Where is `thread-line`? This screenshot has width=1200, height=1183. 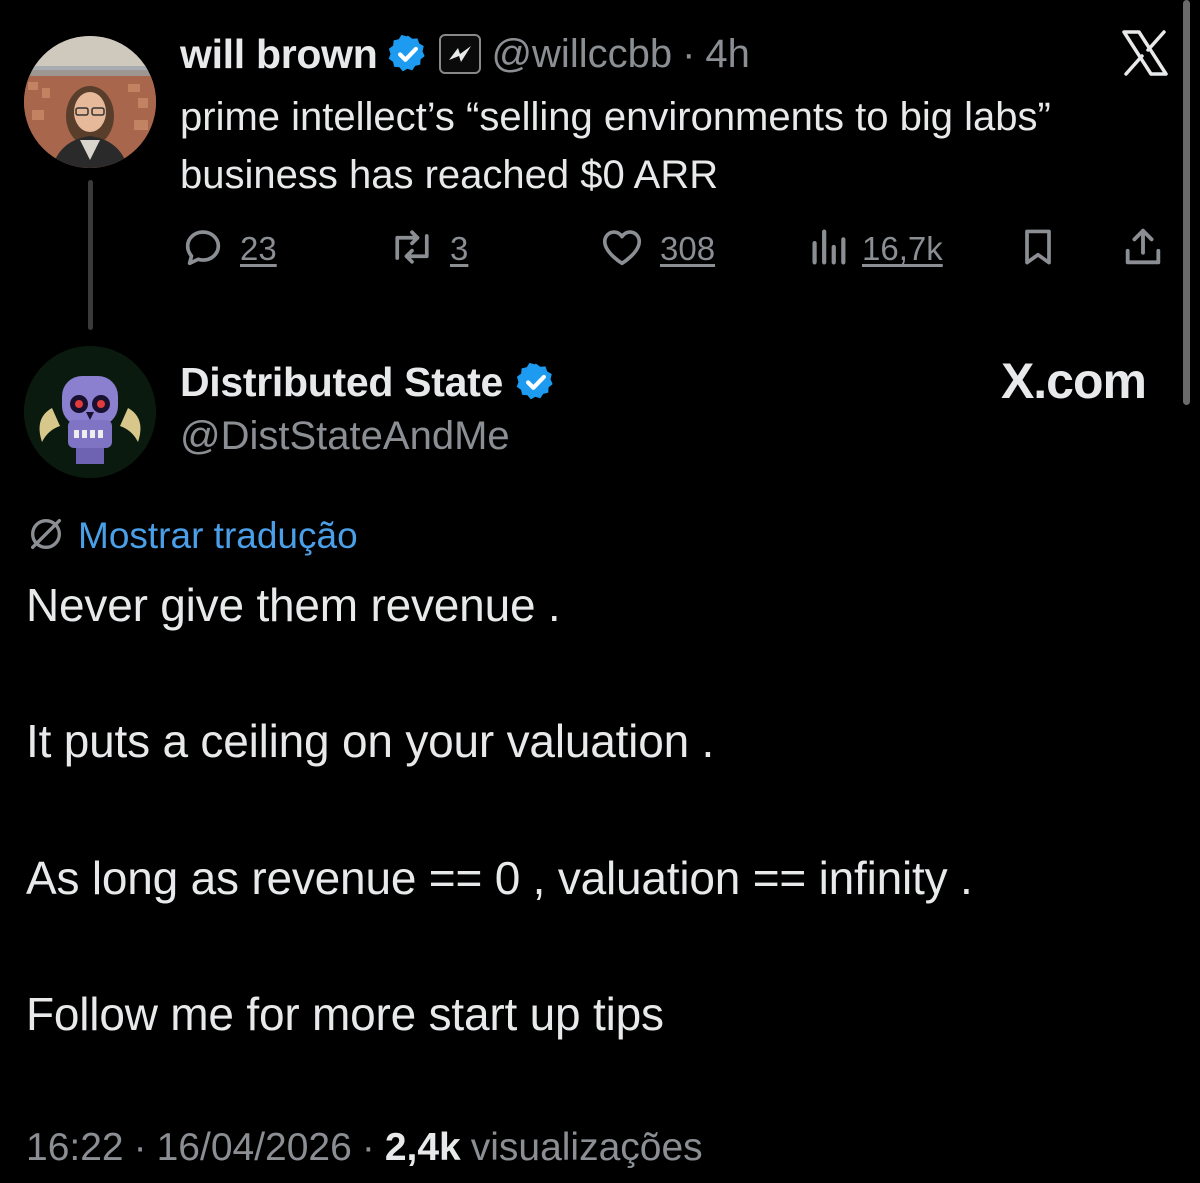 thread-line is located at coordinates (90, 255).